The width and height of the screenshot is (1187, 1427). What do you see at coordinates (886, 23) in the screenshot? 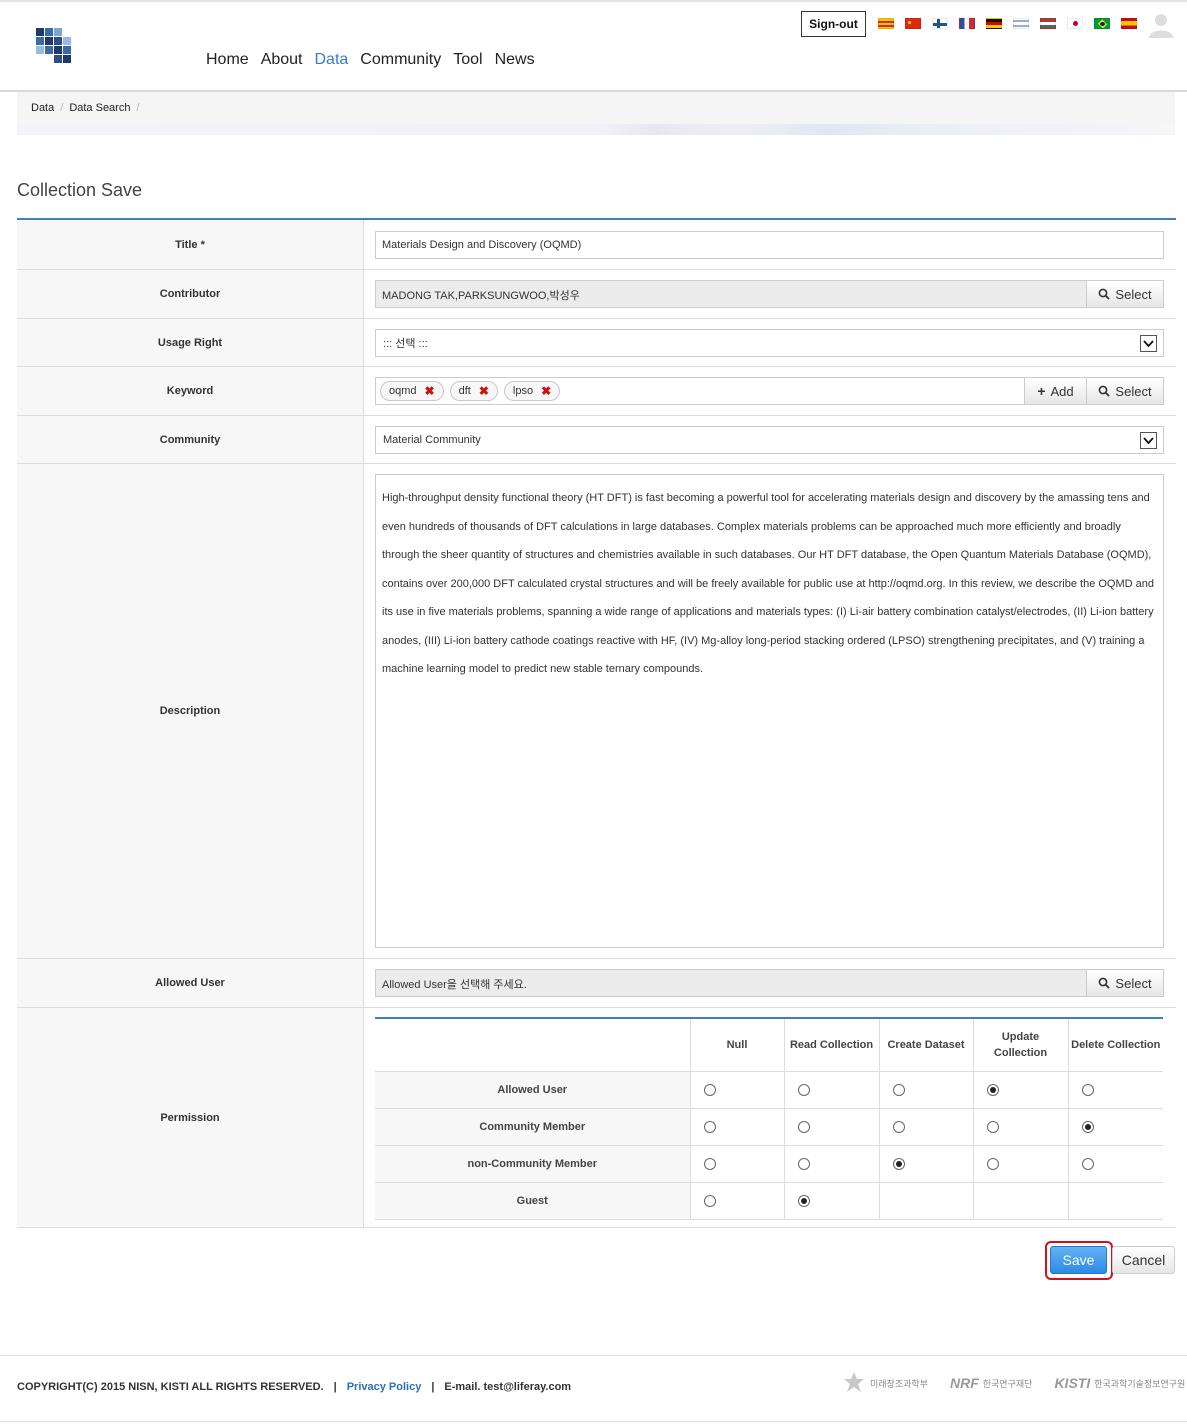
I see `flag-catalan-icon` at bounding box center [886, 23].